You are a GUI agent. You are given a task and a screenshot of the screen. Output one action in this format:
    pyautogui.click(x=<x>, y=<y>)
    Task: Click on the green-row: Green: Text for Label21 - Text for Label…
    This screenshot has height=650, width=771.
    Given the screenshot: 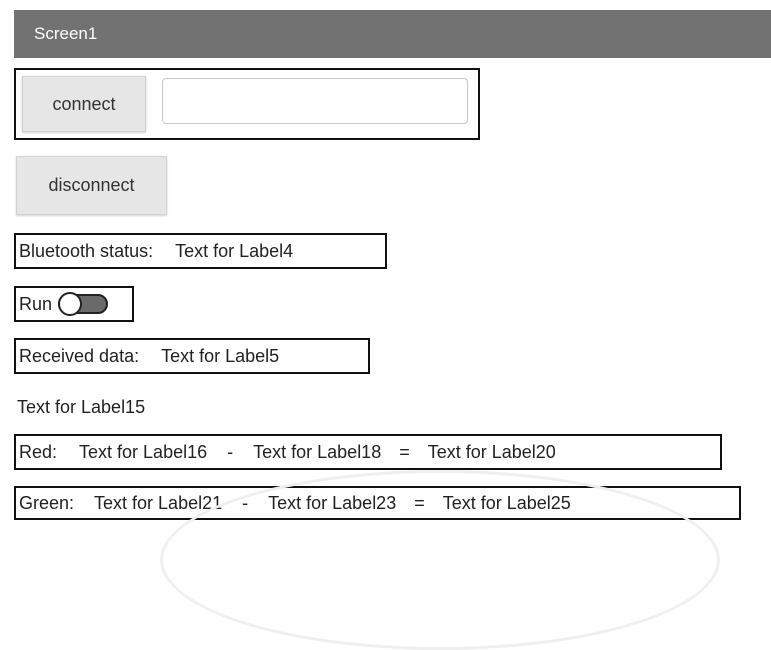 What is the action you would take?
    pyautogui.click(x=377, y=503)
    